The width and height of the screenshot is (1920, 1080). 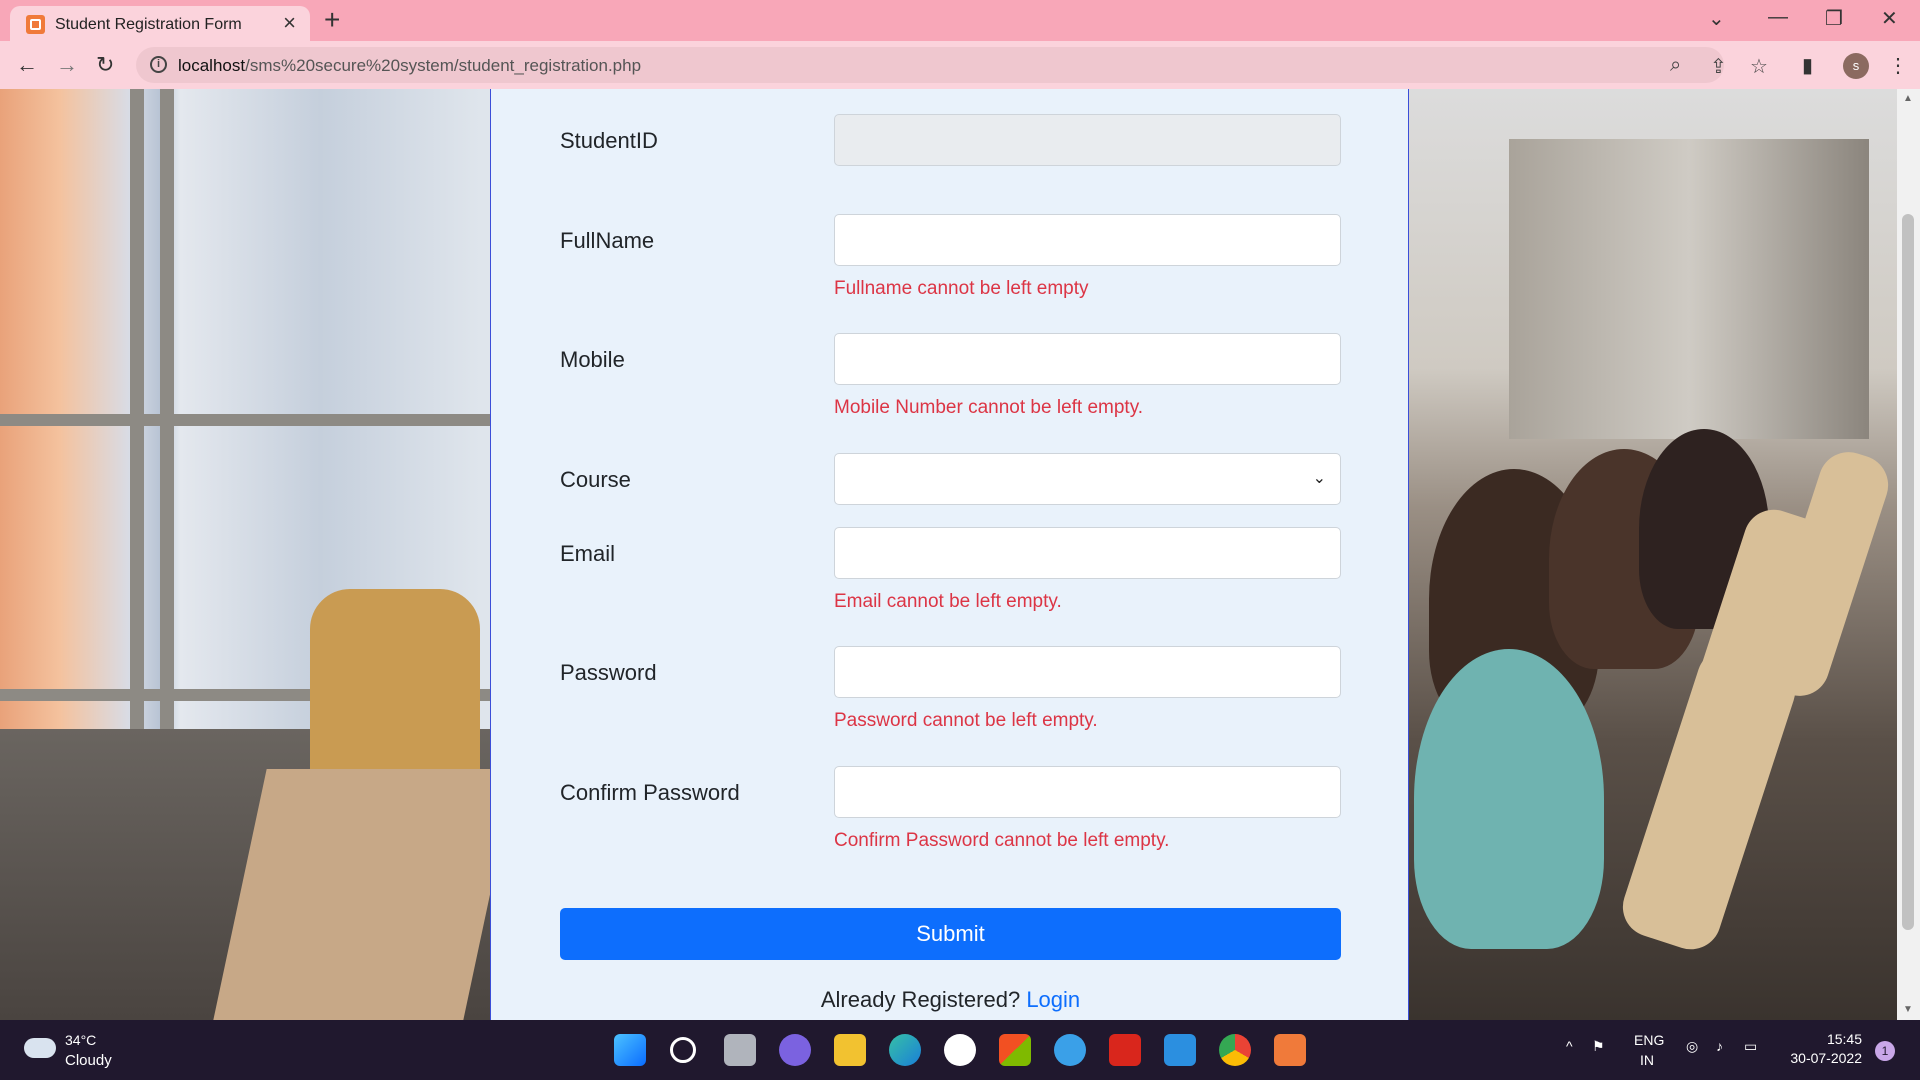 I want to click on tab-title: Student Registration Form, so click(x=148, y=24).